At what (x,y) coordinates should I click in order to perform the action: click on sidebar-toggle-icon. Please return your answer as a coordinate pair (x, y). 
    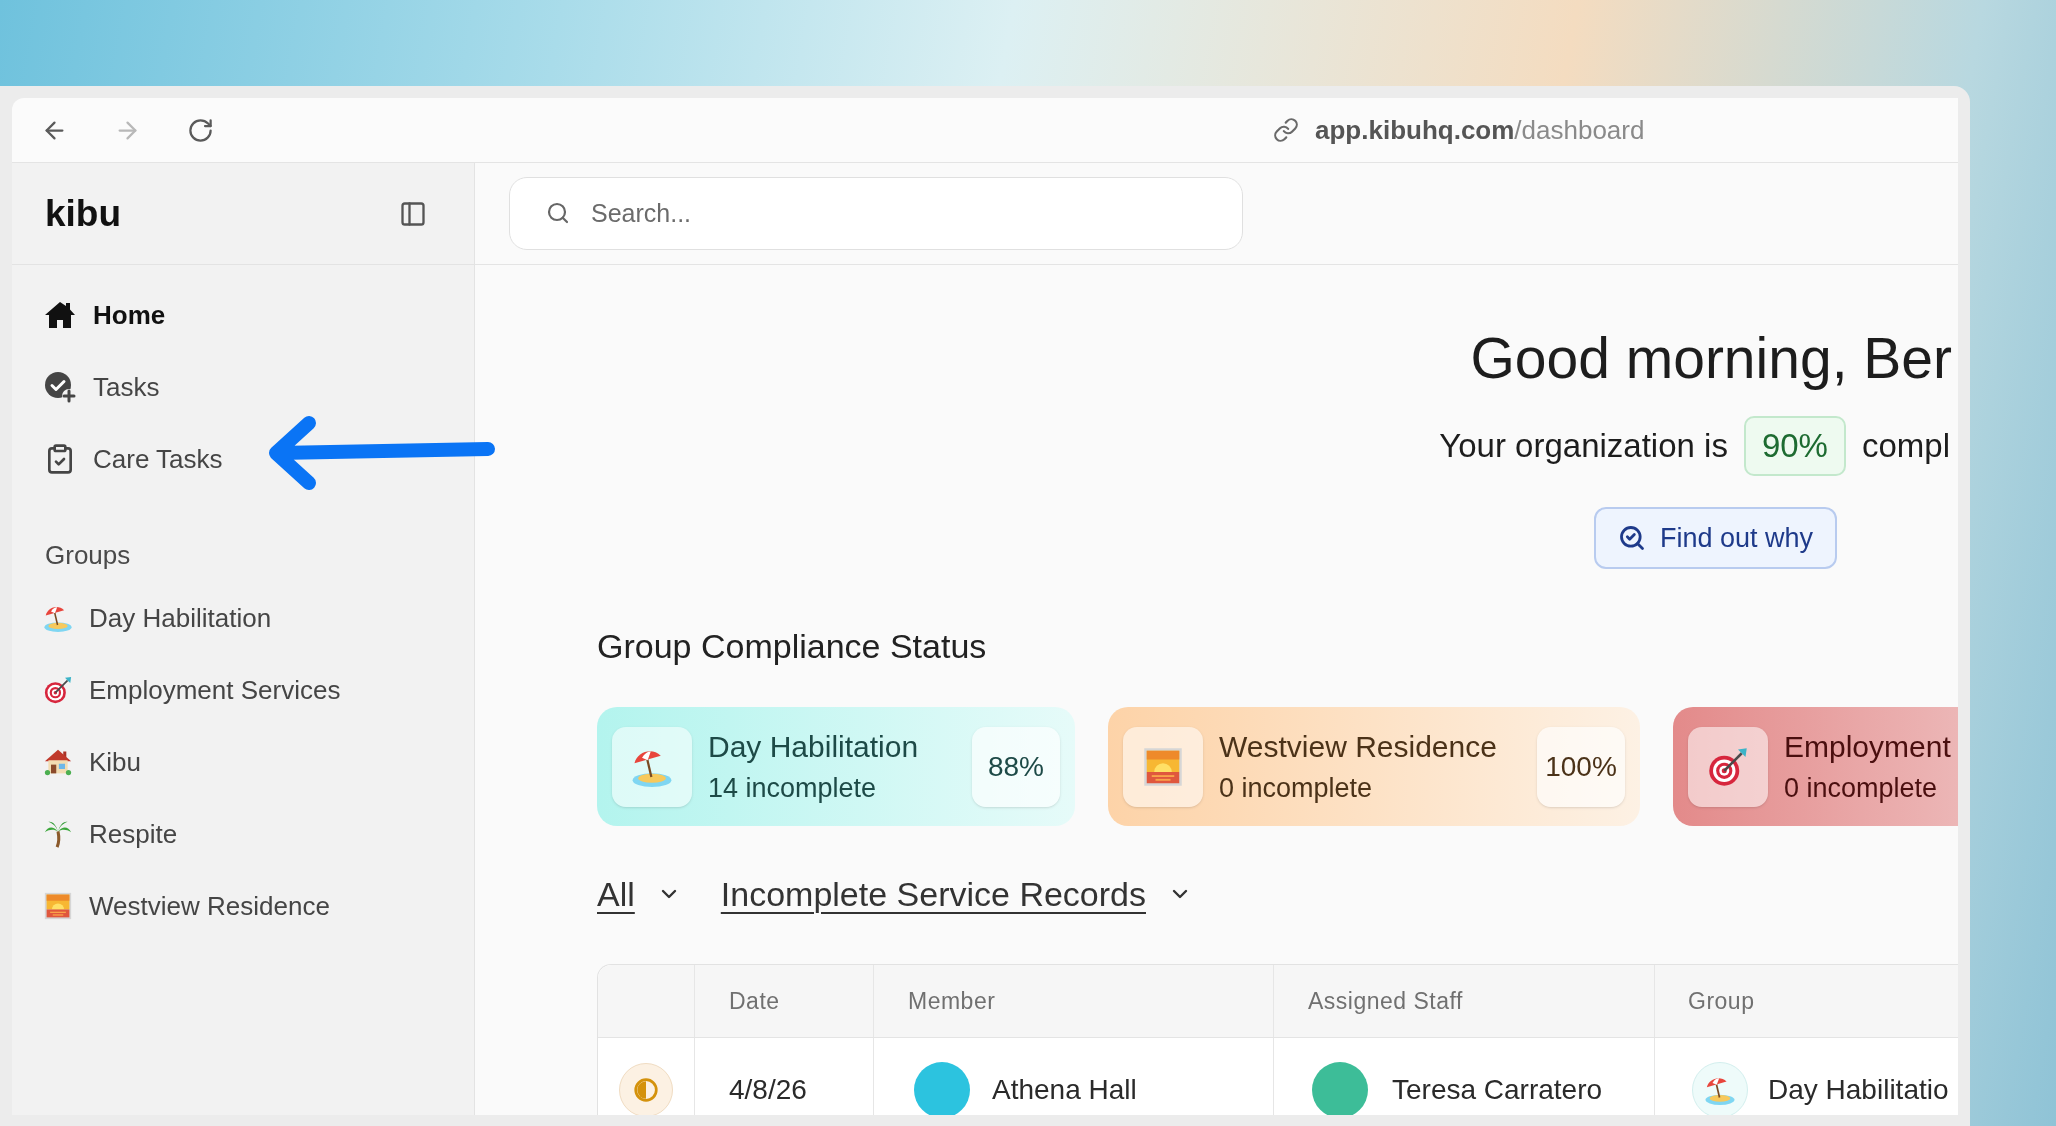
    Looking at the image, I should click on (413, 213).